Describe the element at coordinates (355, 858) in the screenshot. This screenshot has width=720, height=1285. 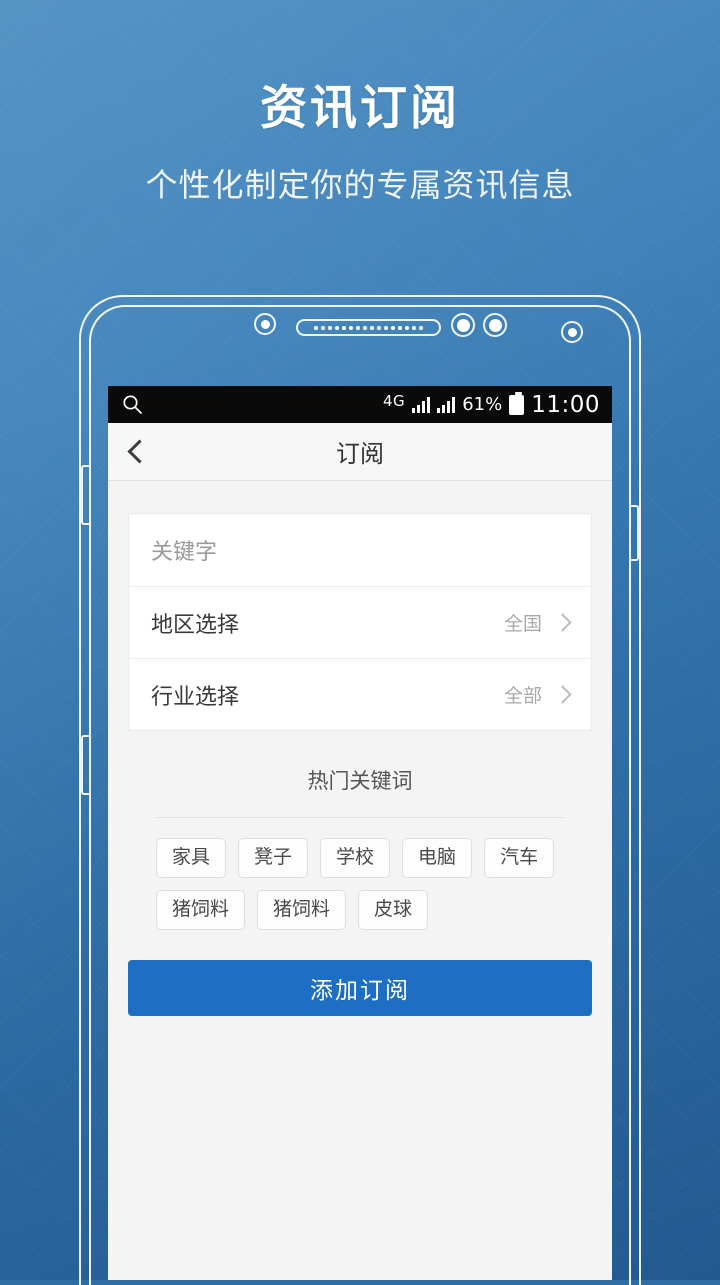
I see `keyword-tag: 学校` at that location.